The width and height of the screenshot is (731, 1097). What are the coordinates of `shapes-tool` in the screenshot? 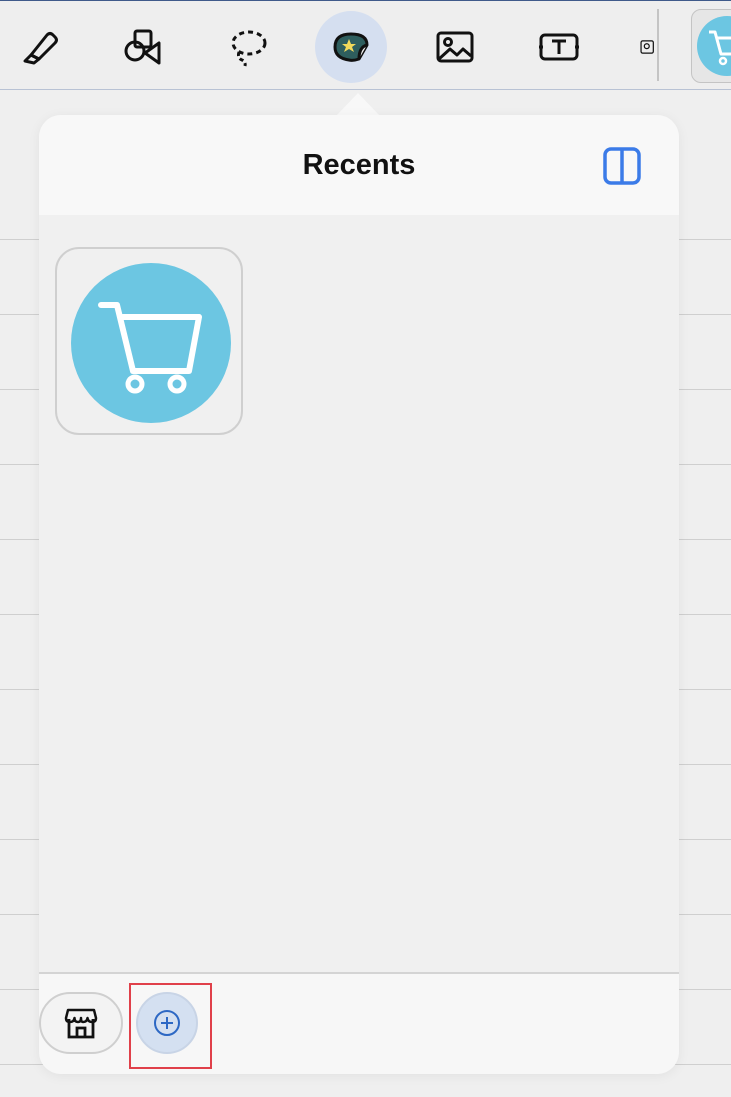 It's located at (143, 47).